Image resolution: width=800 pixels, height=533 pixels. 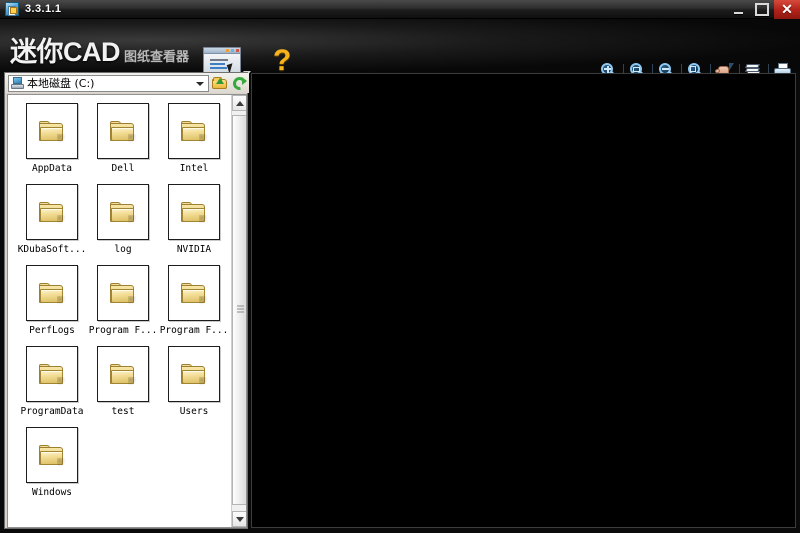 What do you see at coordinates (52, 330) in the screenshot?
I see `file-item-label: PerfLogs` at bounding box center [52, 330].